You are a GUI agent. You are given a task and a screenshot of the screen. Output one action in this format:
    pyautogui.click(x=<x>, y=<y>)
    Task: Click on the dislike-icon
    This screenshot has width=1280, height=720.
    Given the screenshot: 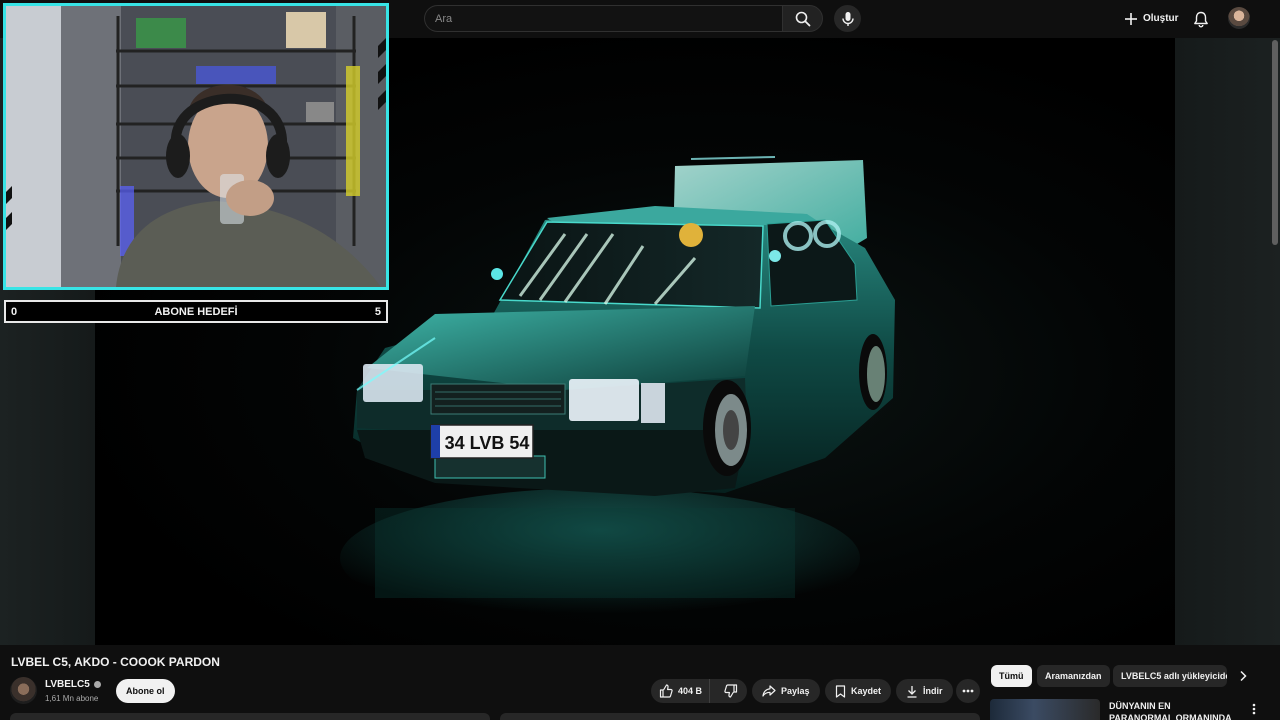 What is the action you would take?
    pyautogui.click(x=731, y=691)
    